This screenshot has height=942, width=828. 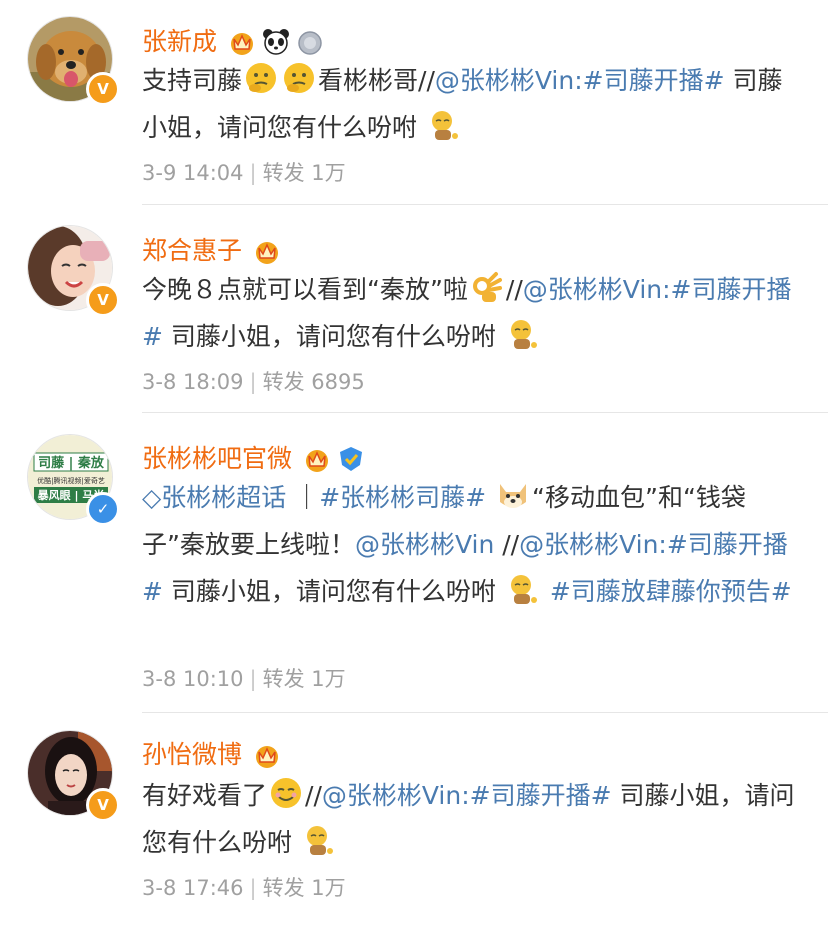 What do you see at coordinates (253, 382) in the screenshot?
I see `post-meta: 3-8 18:09 | 转发 6895` at bounding box center [253, 382].